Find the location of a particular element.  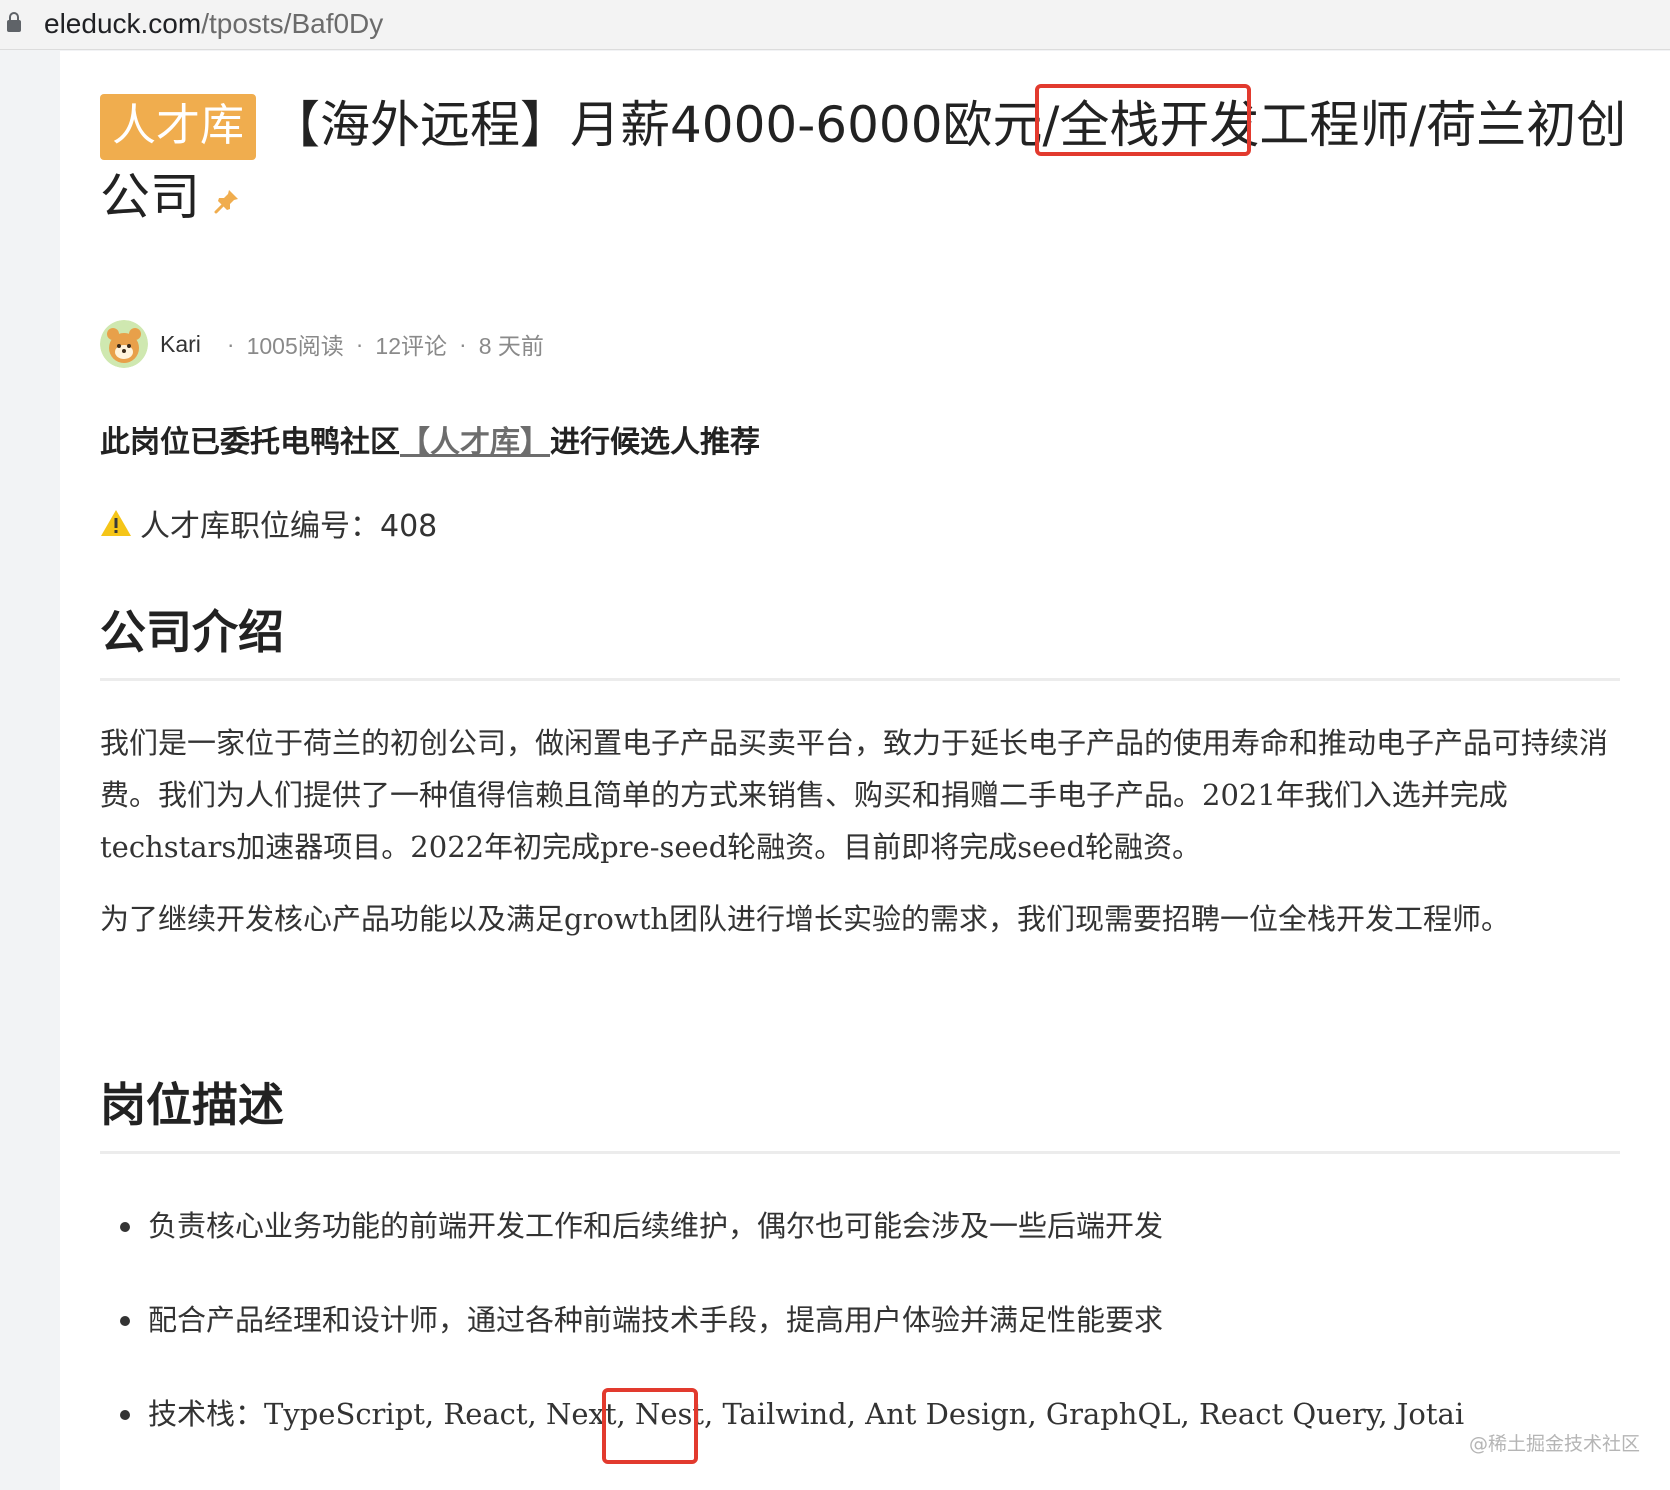

post-meta: Kari · 1005阅读 · 12评论 · 8 天前 is located at coordinates (322, 344).